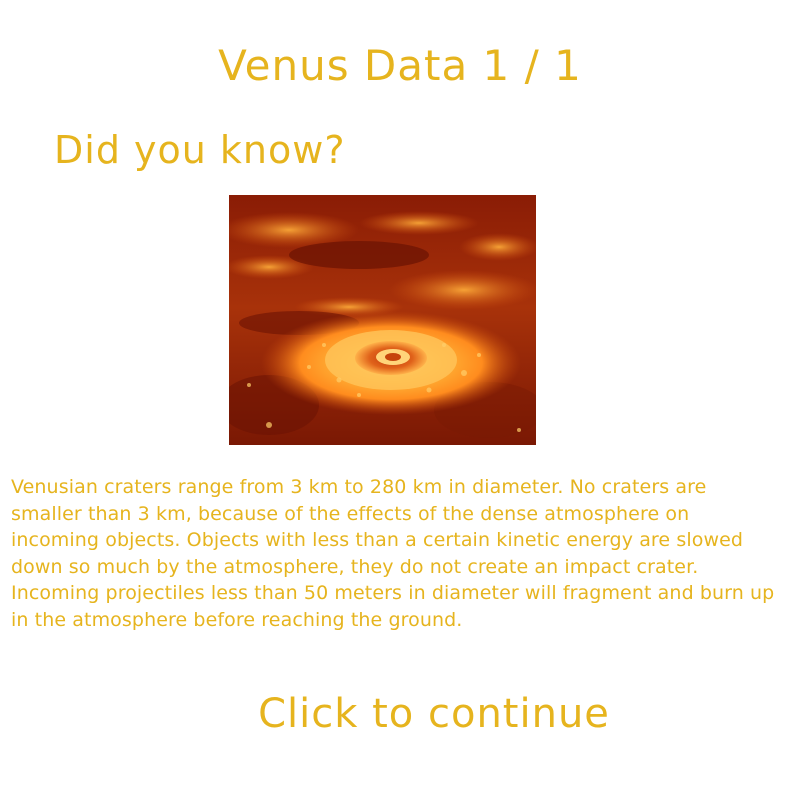  Describe the element at coordinates (382, 320) in the screenshot. I see `venus-crater-image` at that location.